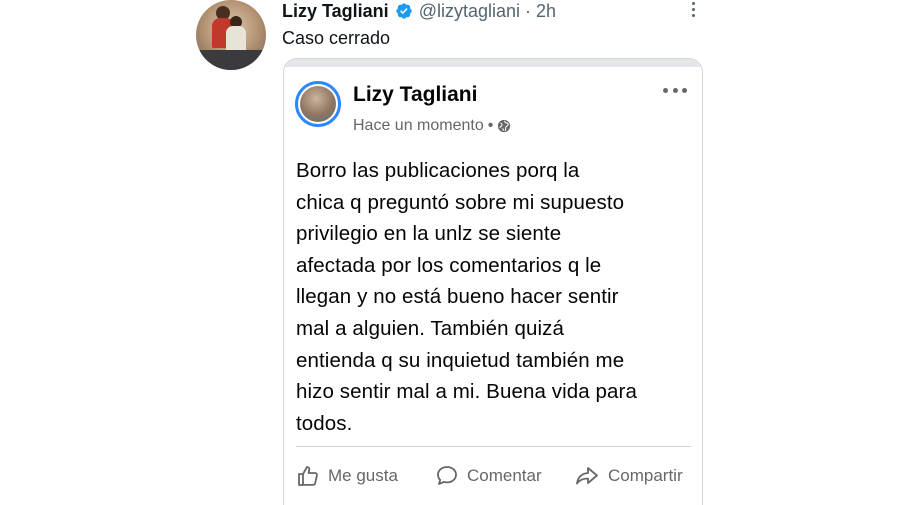 This screenshot has width=900, height=505. I want to click on thumbs-up-icon, so click(308, 476).